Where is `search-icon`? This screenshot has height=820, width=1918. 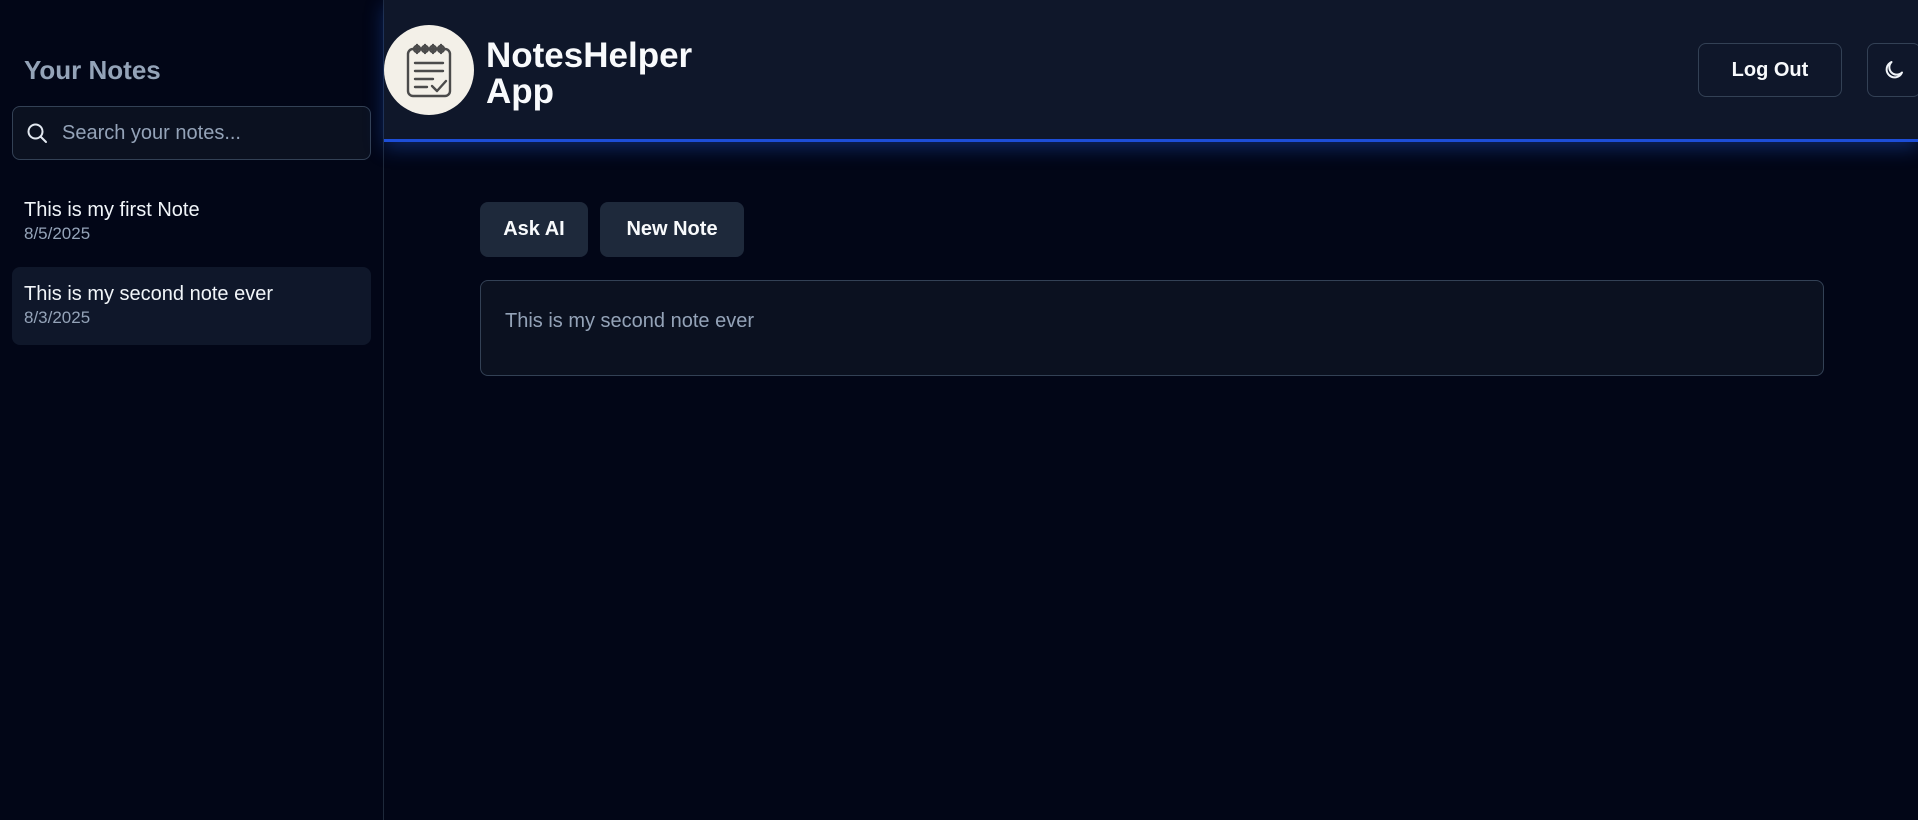
search-icon is located at coordinates (37, 133).